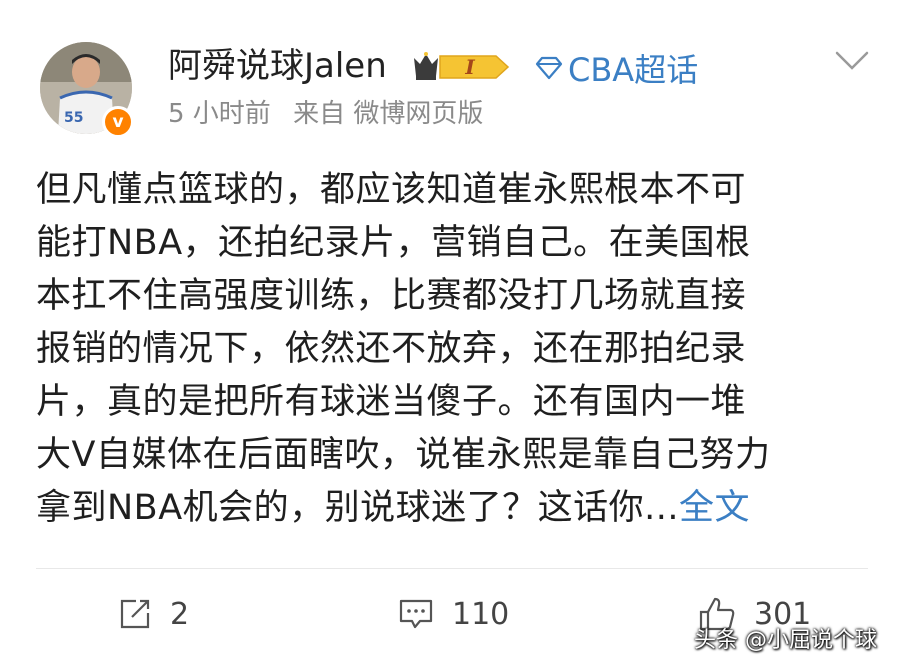 The width and height of the screenshot is (904, 664). What do you see at coordinates (416, 614) in the screenshot?
I see `comment-icon` at bounding box center [416, 614].